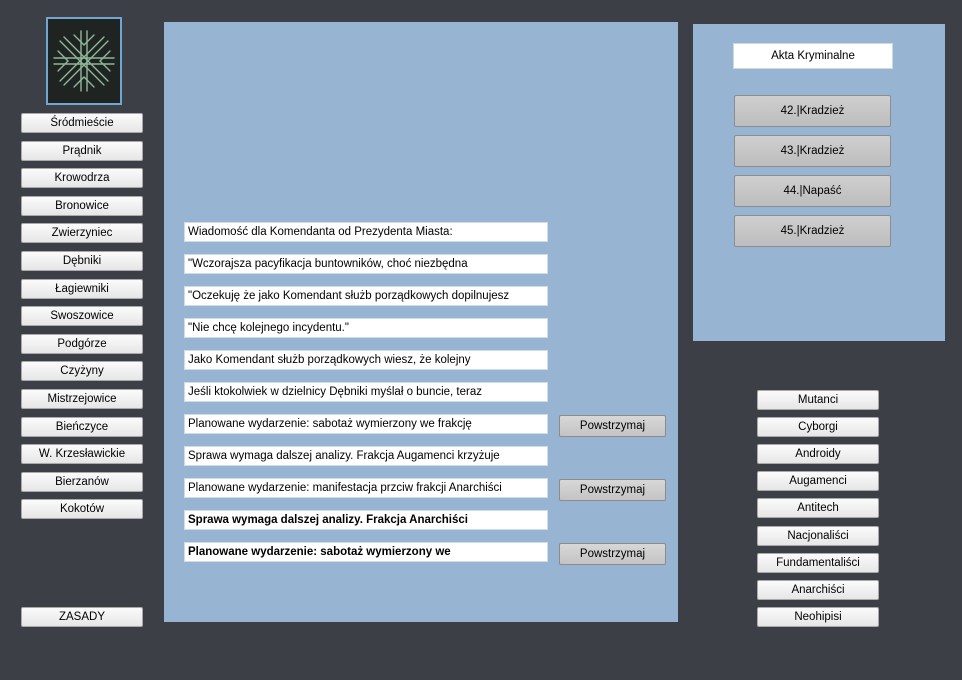  Describe the element at coordinates (82, 617) in the screenshot. I see `rules-button: ZASADY` at that location.